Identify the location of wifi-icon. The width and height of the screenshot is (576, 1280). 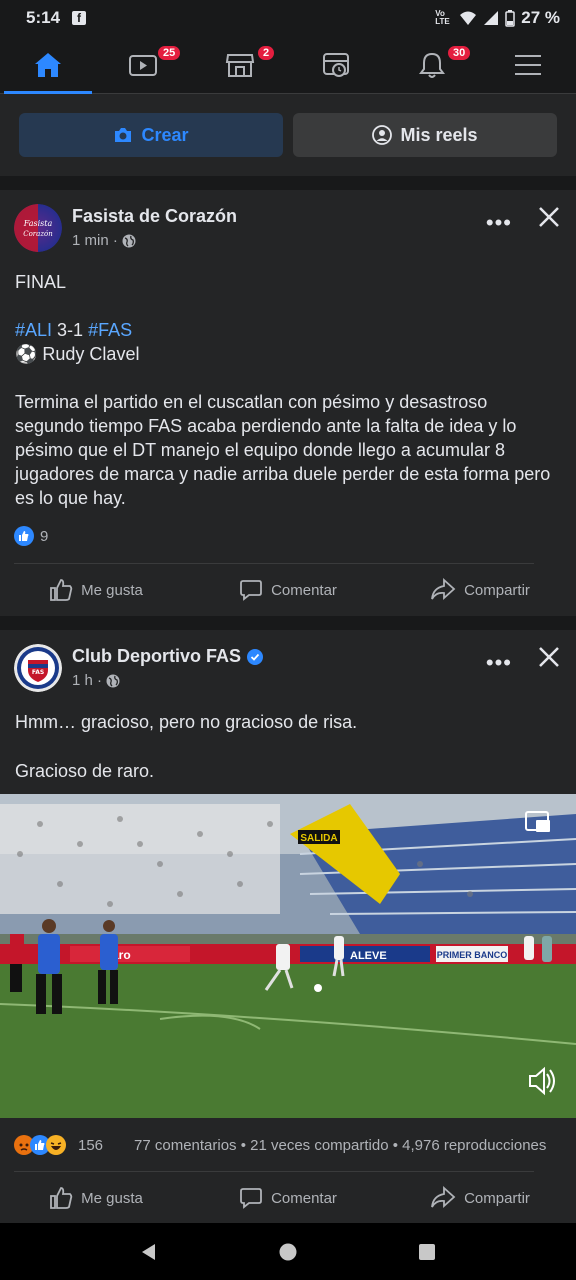
(468, 18).